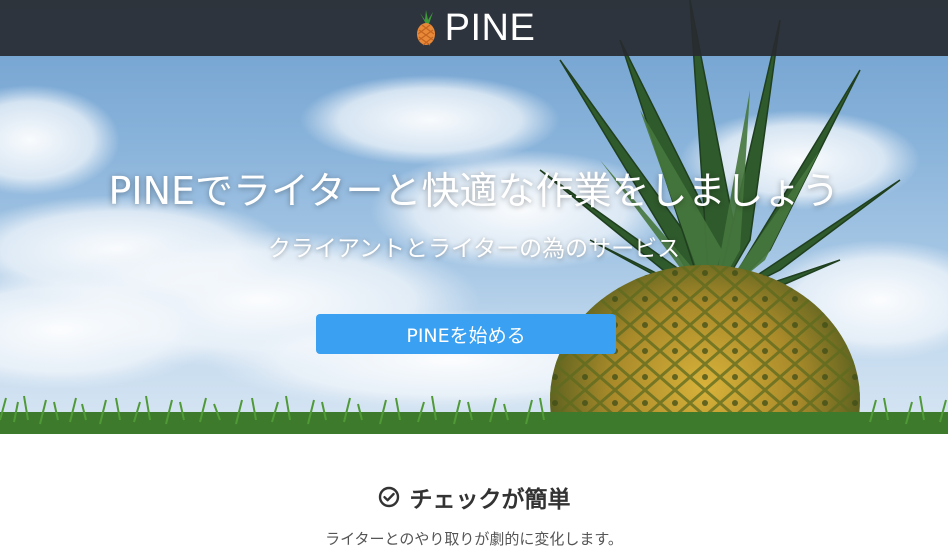 This screenshot has height=549, width=948. I want to click on feature-title: チェックが簡単, so click(490, 500).